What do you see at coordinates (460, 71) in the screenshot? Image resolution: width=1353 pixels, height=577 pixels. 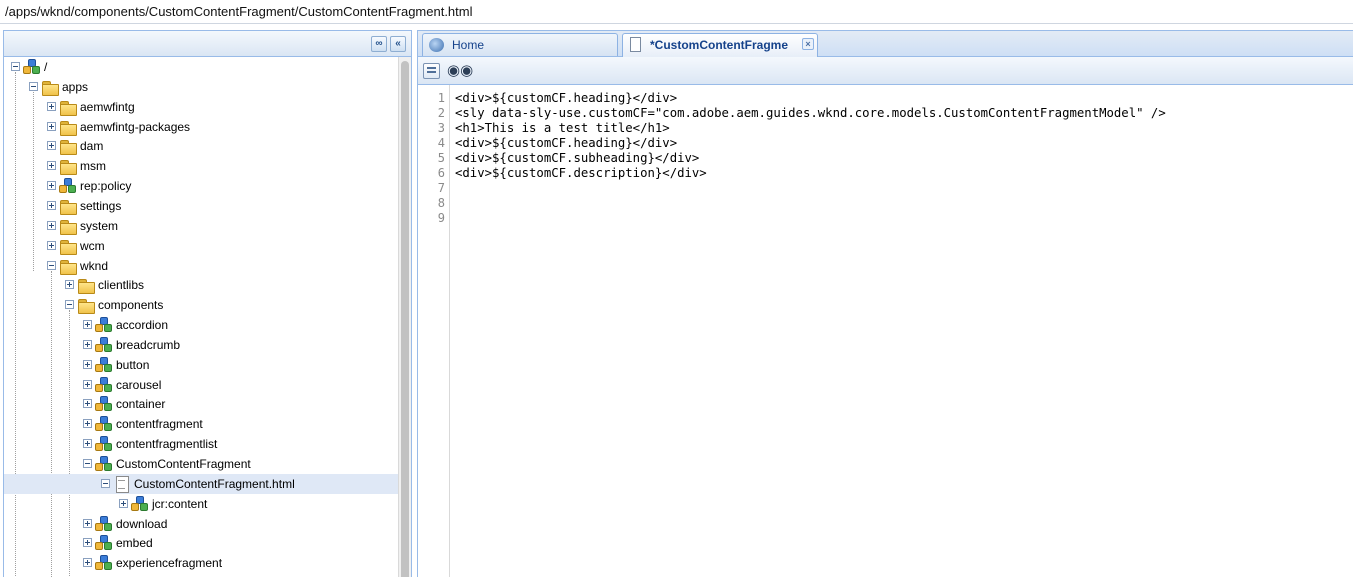 I see `find-icon: ◉◉` at bounding box center [460, 71].